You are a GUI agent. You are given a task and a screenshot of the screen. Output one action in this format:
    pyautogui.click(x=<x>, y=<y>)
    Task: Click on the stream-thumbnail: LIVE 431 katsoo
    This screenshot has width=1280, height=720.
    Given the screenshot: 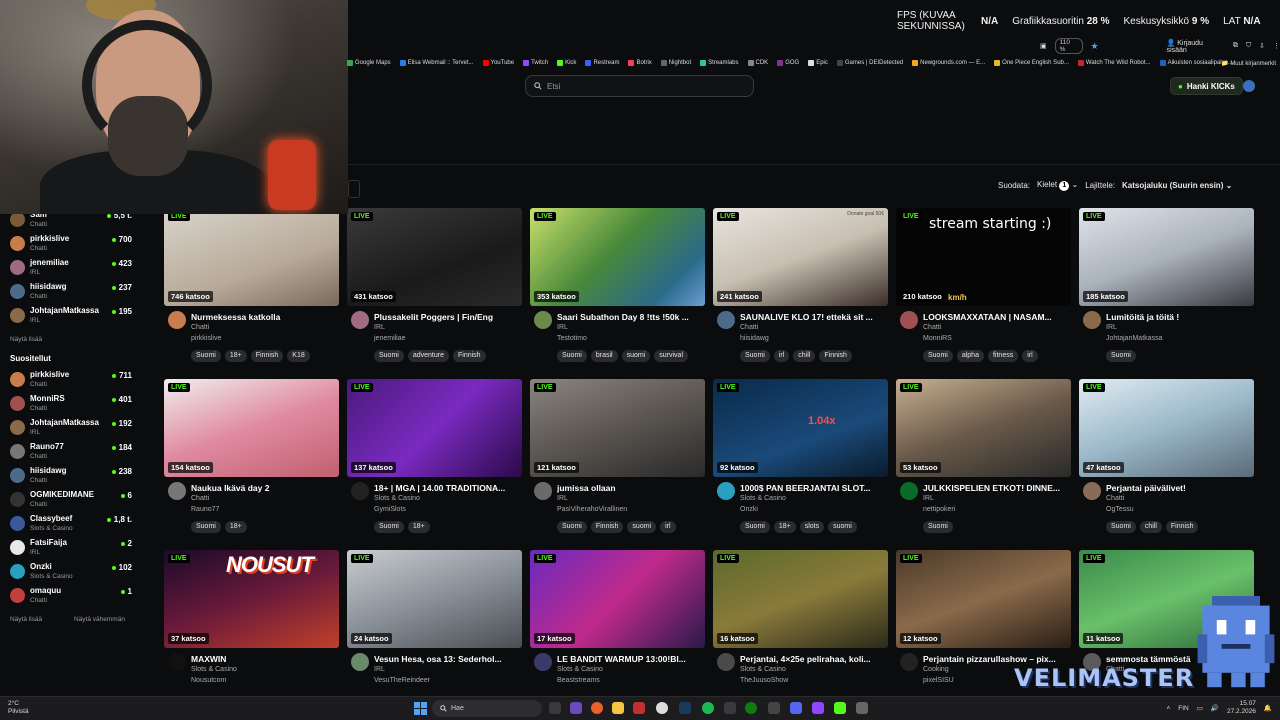 What is the action you would take?
    pyautogui.click(x=434, y=257)
    